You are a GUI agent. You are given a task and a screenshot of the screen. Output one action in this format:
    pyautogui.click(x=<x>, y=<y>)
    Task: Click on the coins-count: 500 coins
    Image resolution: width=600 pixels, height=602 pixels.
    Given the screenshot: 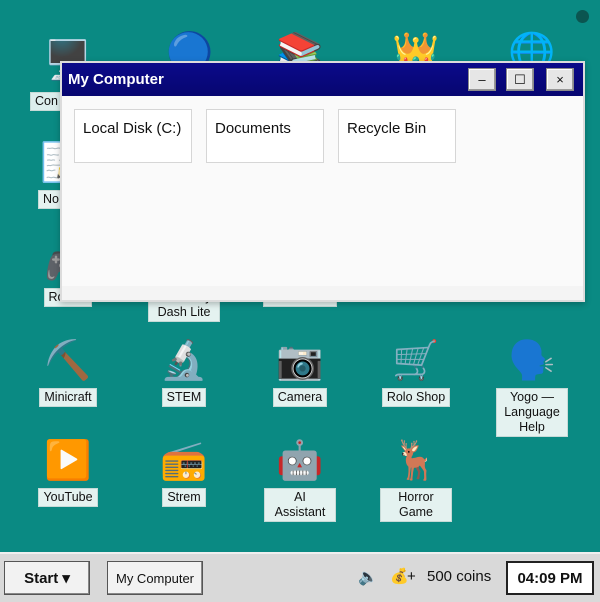 What is the action you would take?
    pyautogui.click(x=459, y=576)
    